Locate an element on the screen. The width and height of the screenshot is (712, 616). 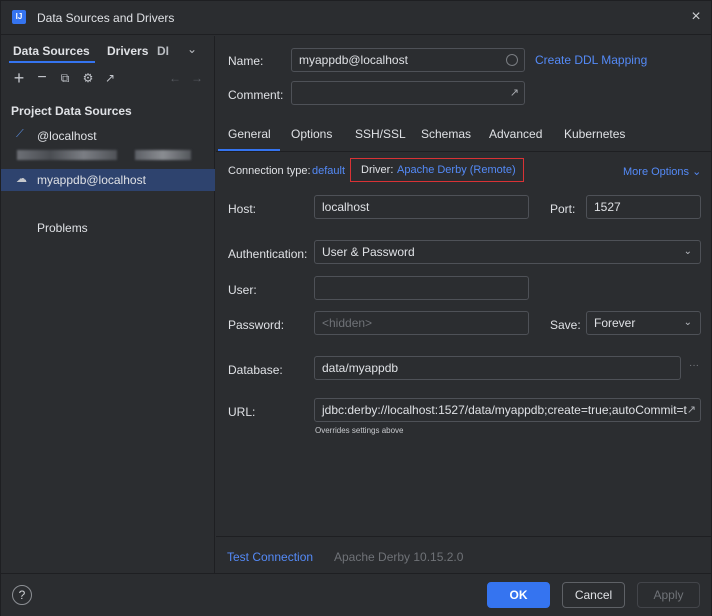
port-label: Port: is located at coordinates (563, 209).